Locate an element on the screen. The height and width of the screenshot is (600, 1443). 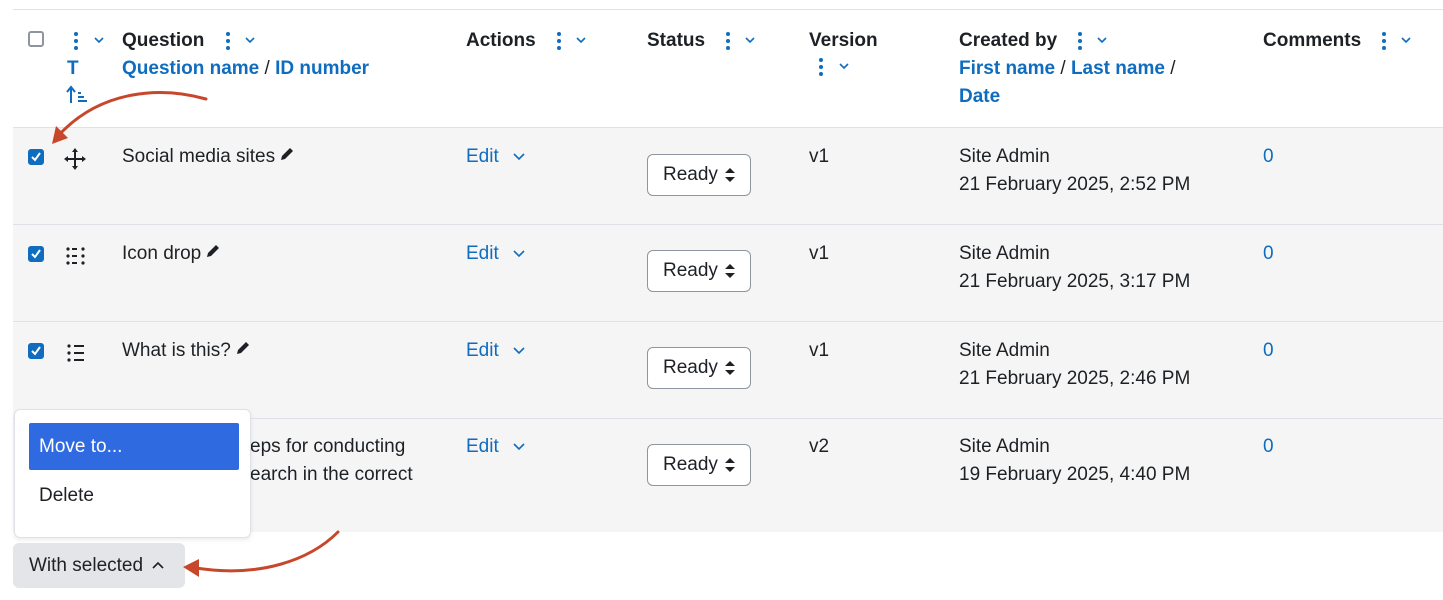
version-label: Version is located at coordinates (843, 40).